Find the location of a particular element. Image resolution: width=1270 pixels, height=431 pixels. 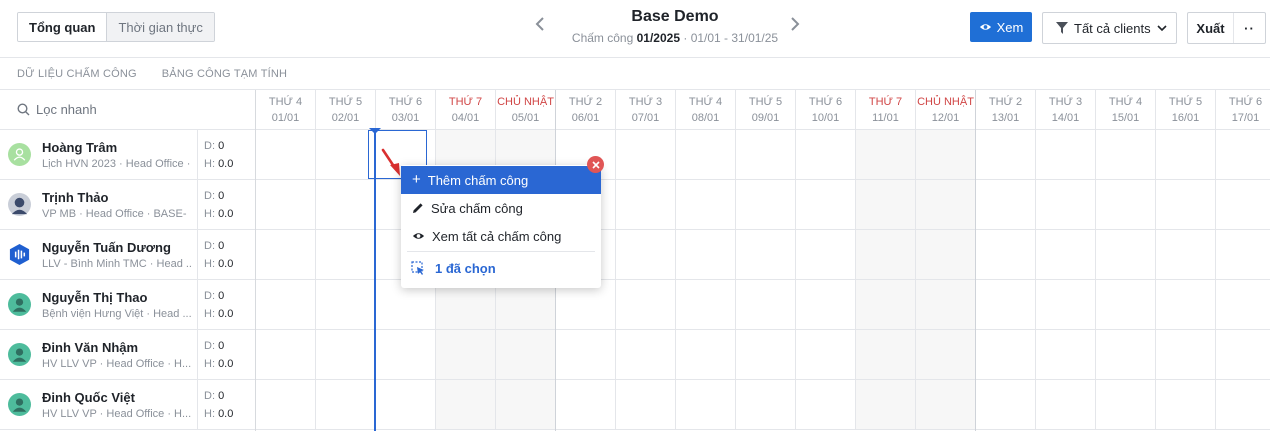

more-options-button: ·· is located at coordinates (1249, 28).